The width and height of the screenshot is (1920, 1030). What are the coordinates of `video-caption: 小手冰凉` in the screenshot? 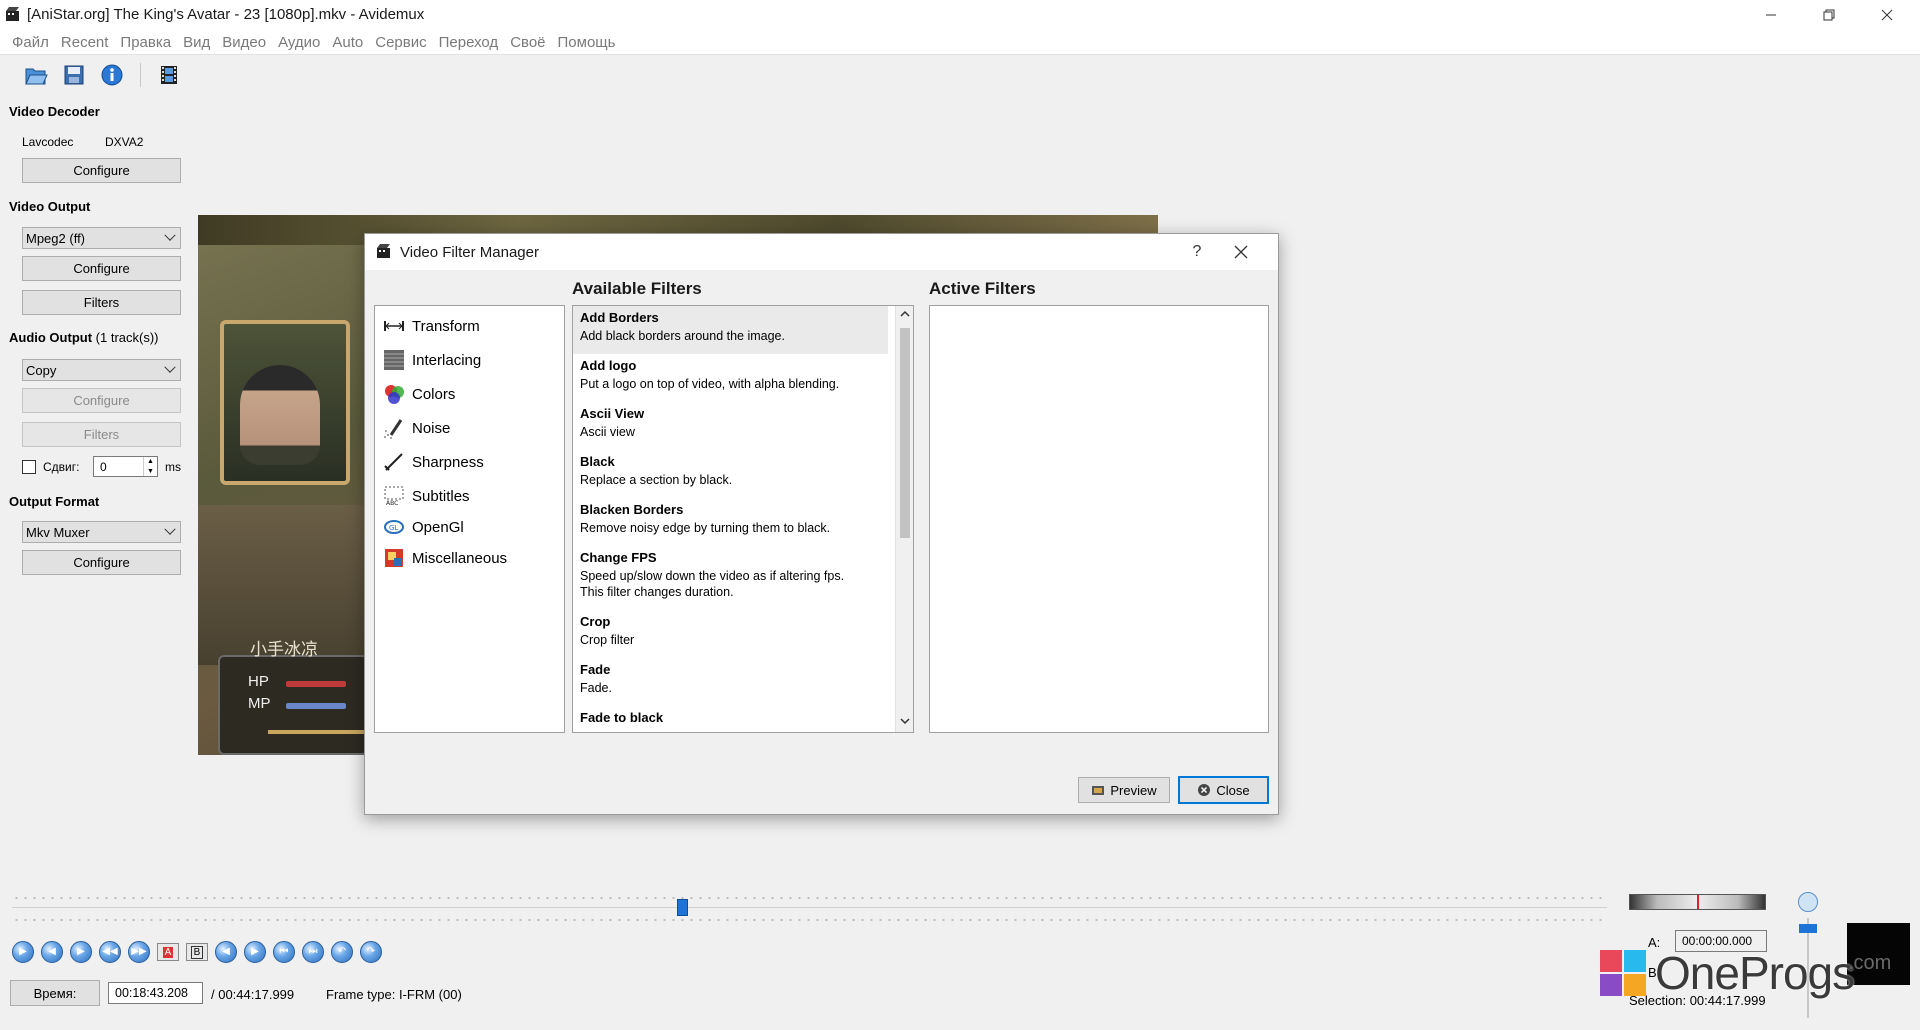 It's located at (284, 649).